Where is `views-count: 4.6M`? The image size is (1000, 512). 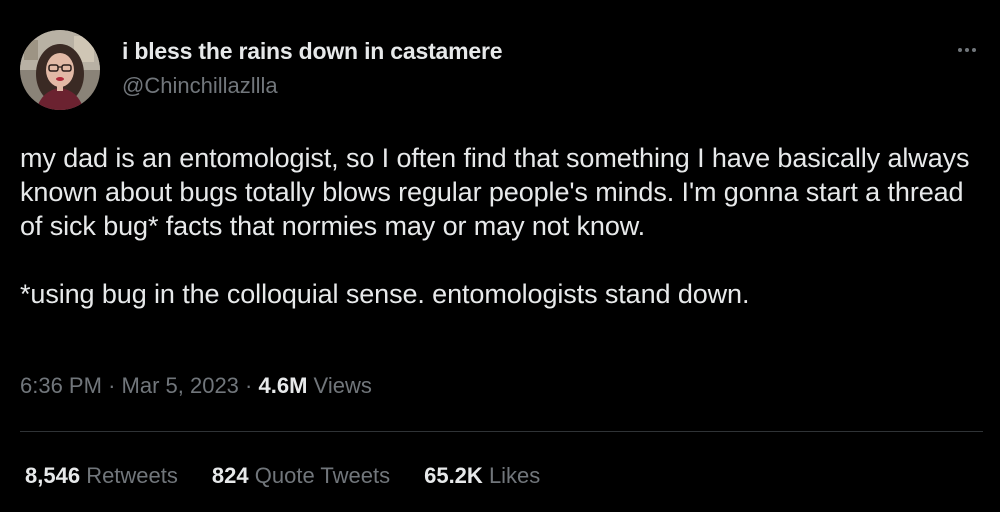 views-count: 4.6M is located at coordinates (283, 385).